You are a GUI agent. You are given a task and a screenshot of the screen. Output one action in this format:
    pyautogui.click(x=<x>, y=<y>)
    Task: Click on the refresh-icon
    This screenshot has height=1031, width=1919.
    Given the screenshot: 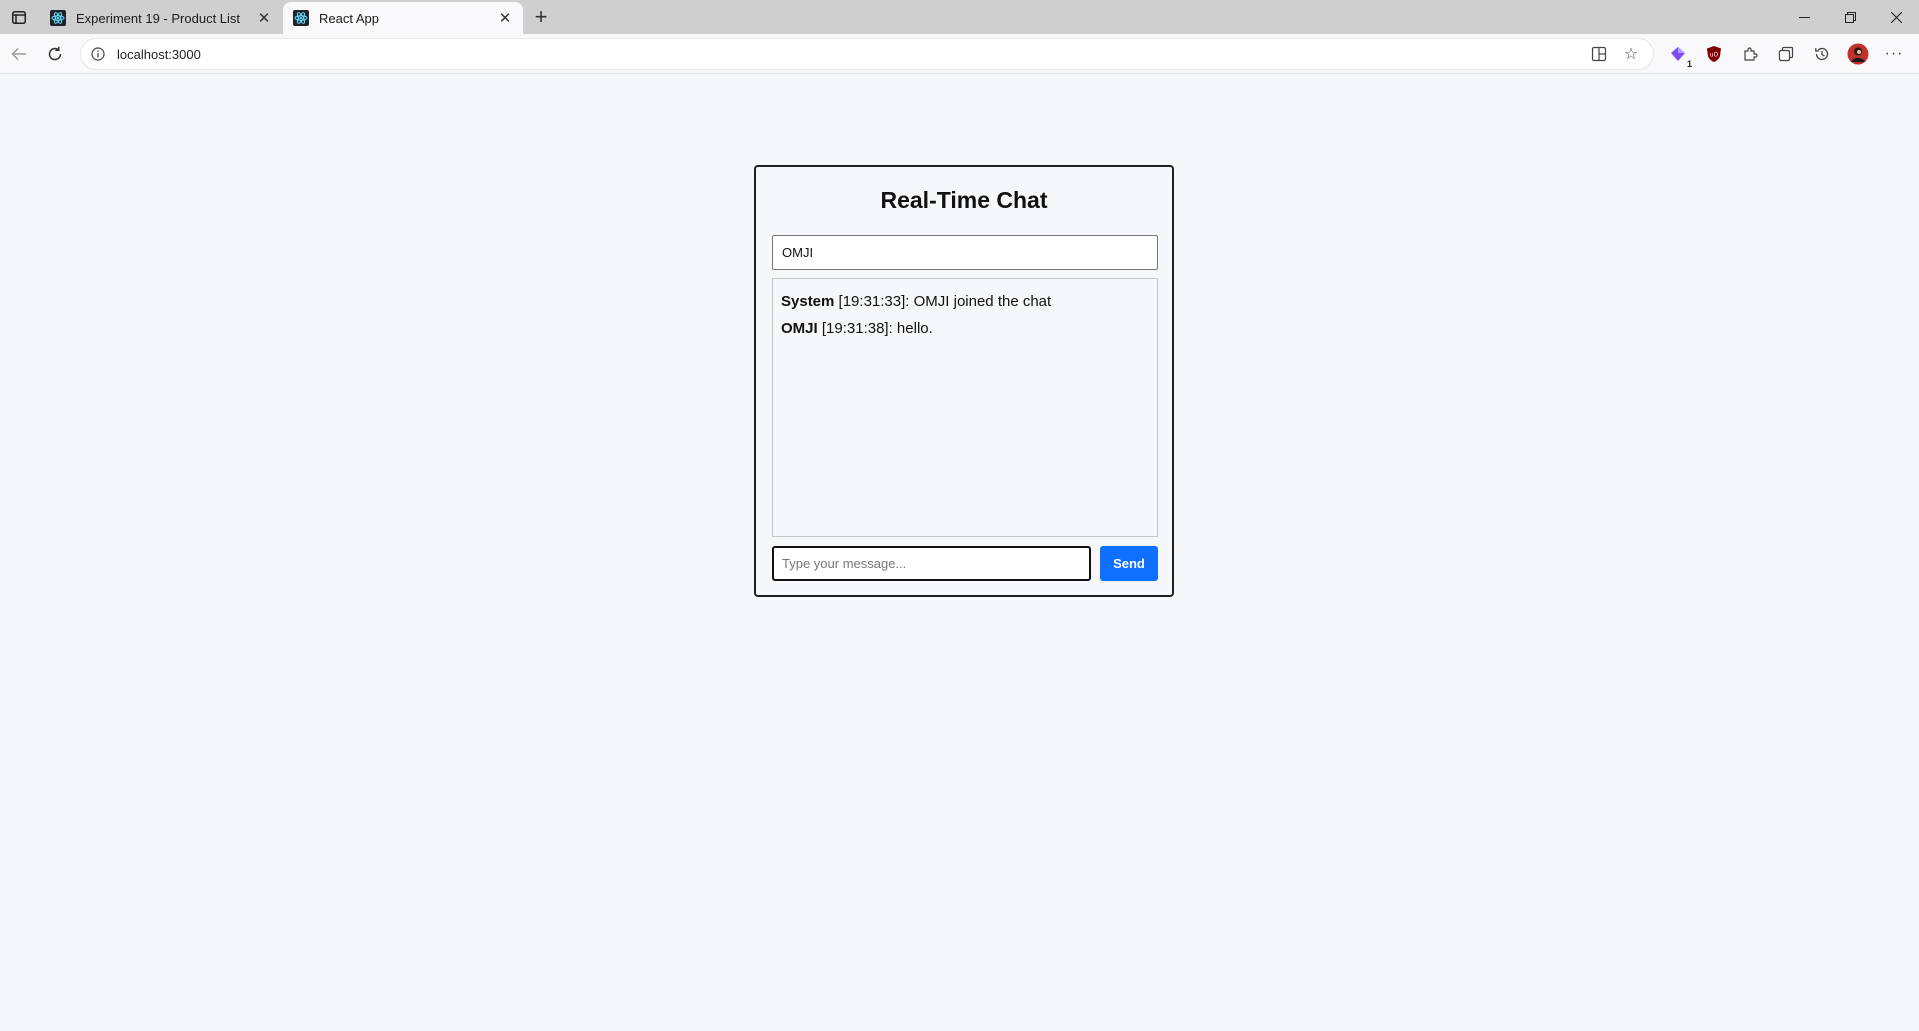 What is the action you would take?
    pyautogui.click(x=55, y=54)
    